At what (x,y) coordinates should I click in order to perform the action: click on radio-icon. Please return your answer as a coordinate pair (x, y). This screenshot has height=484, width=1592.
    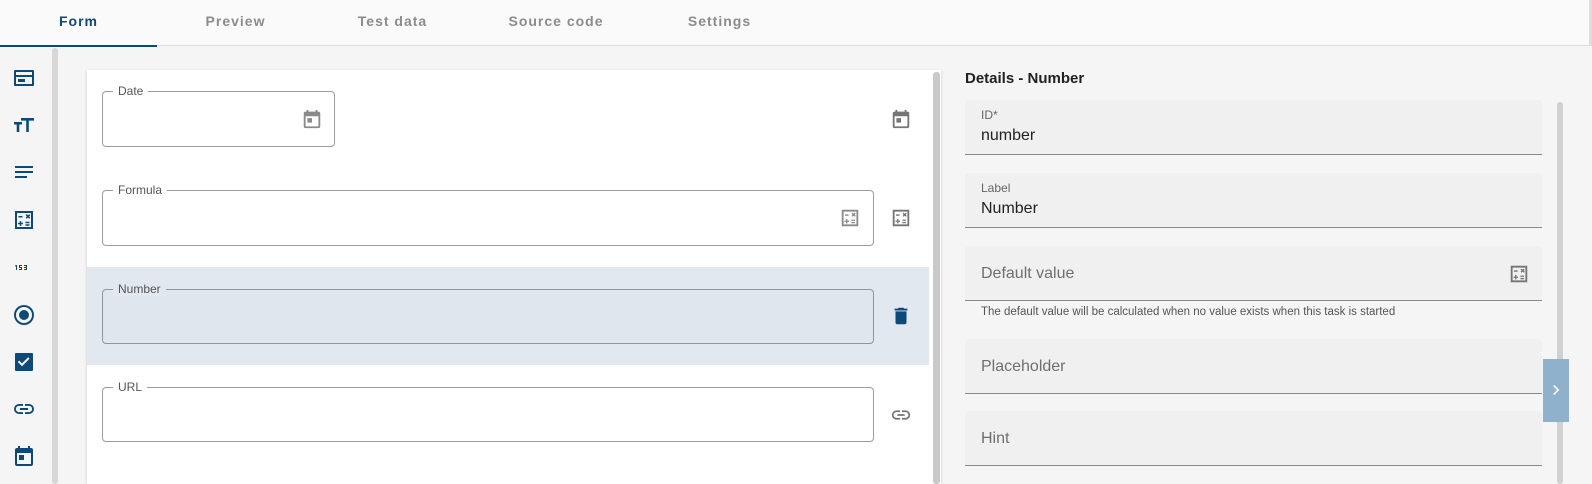
    Looking at the image, I should click on (24, 315).